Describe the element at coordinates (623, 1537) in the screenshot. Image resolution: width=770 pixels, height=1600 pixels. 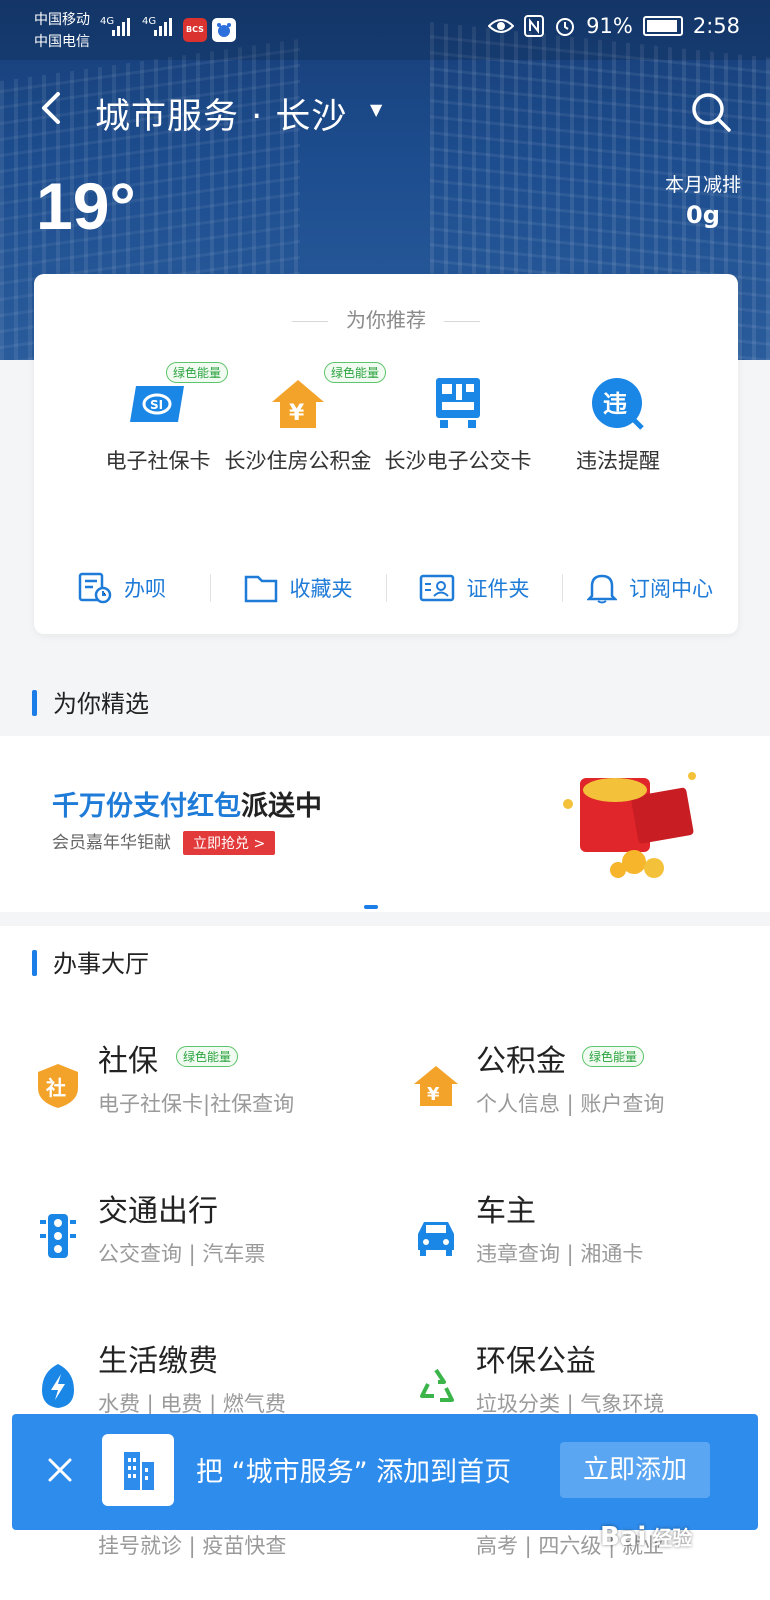
I see `watermark-text: Bai` at that location.